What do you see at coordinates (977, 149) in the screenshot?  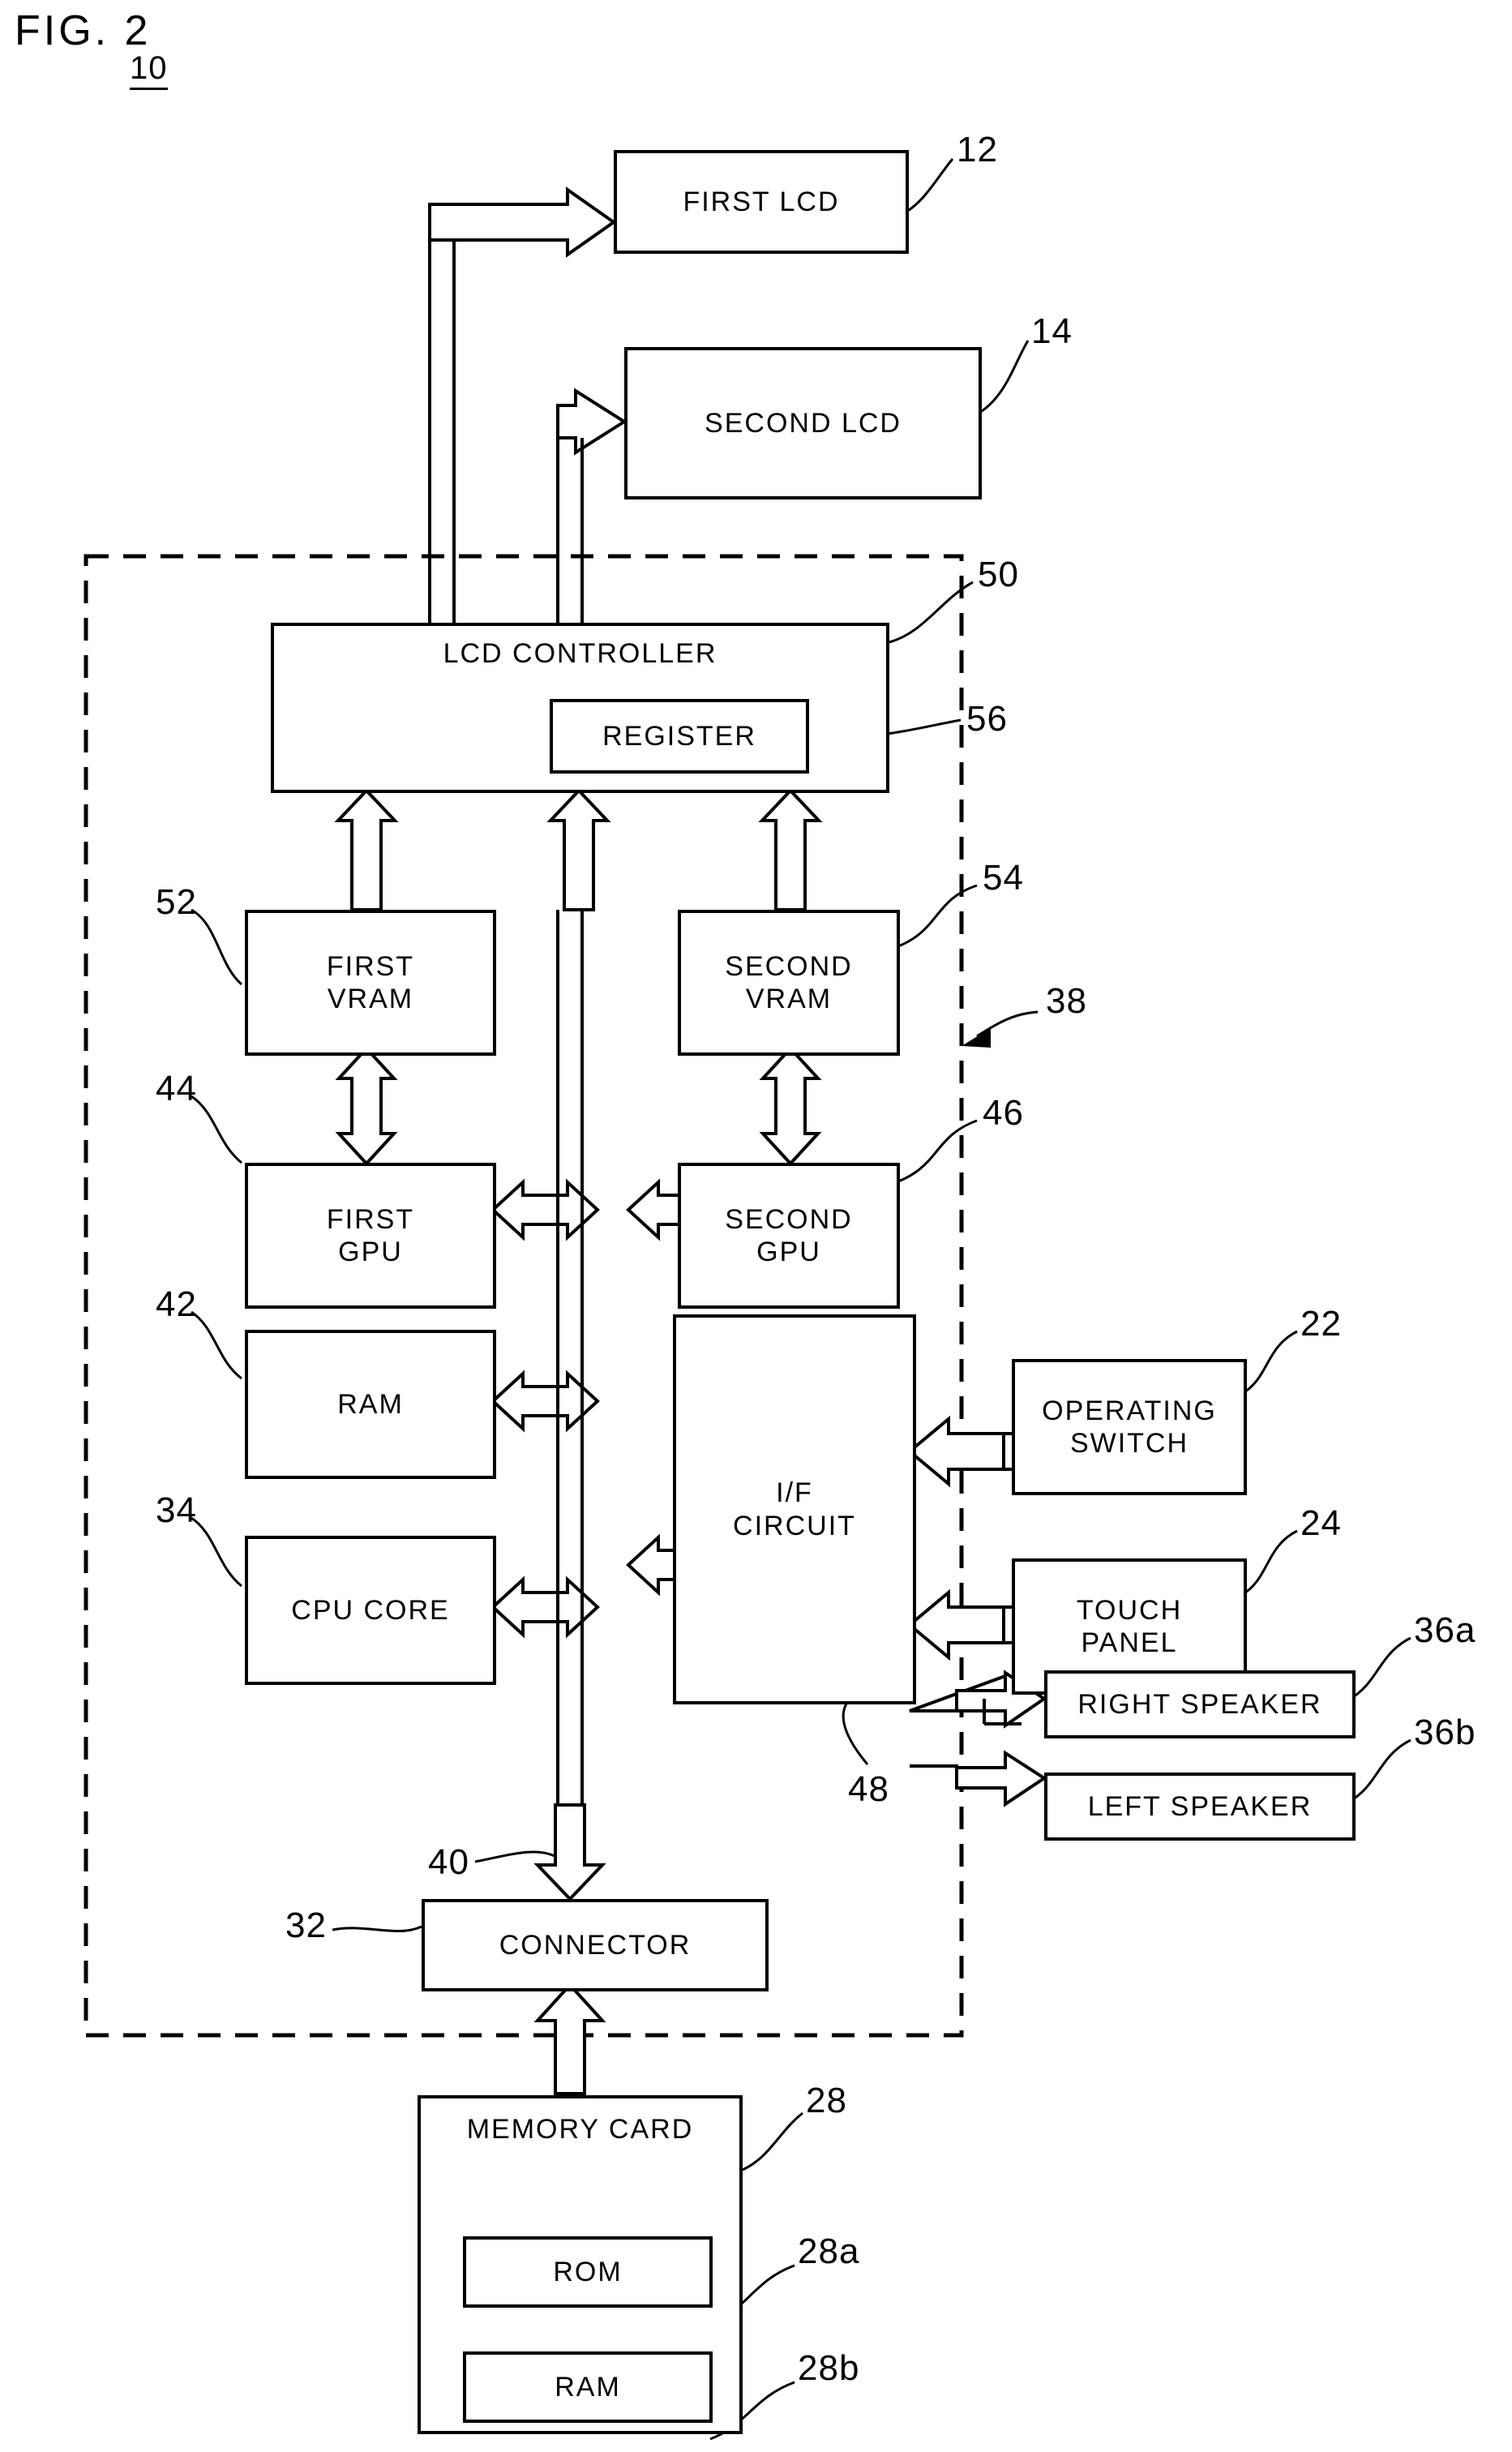 I see `ref-12: 12` at bounding box center [977, 149].